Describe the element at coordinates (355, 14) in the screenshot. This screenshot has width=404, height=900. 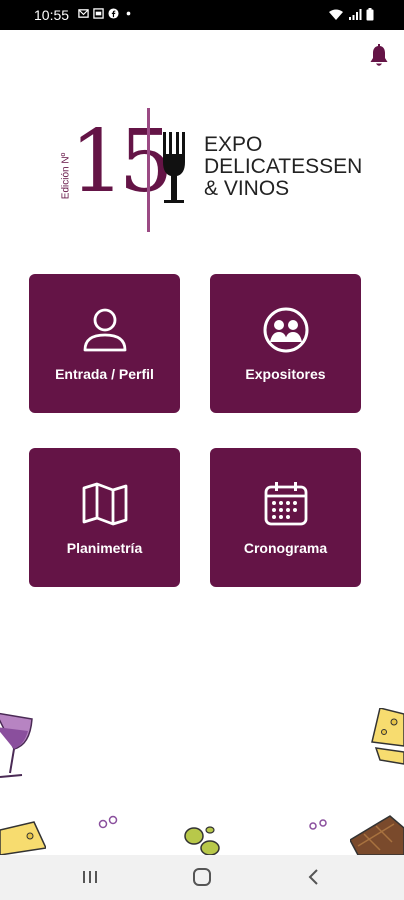
I see `signal-icon` at that location.